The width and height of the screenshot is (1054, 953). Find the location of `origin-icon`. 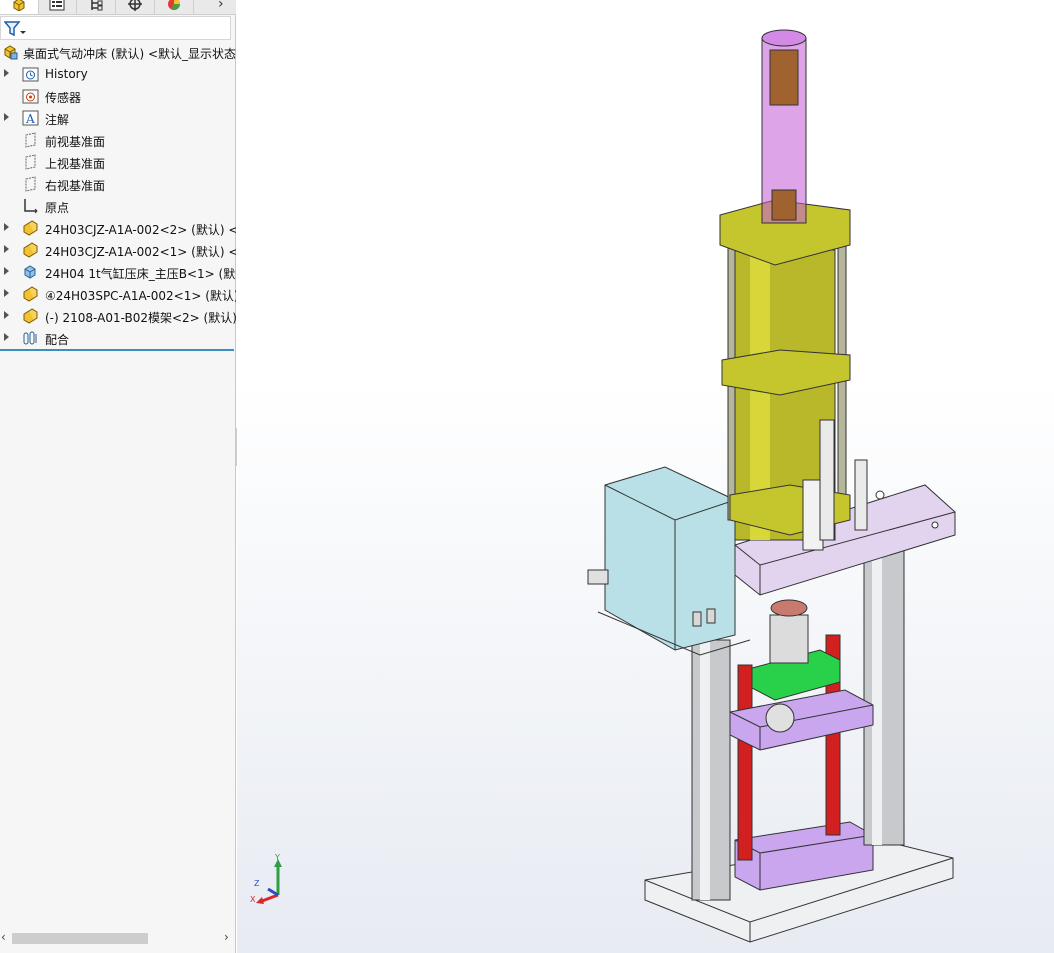

origin-icon is located at coordinates (31, 206).